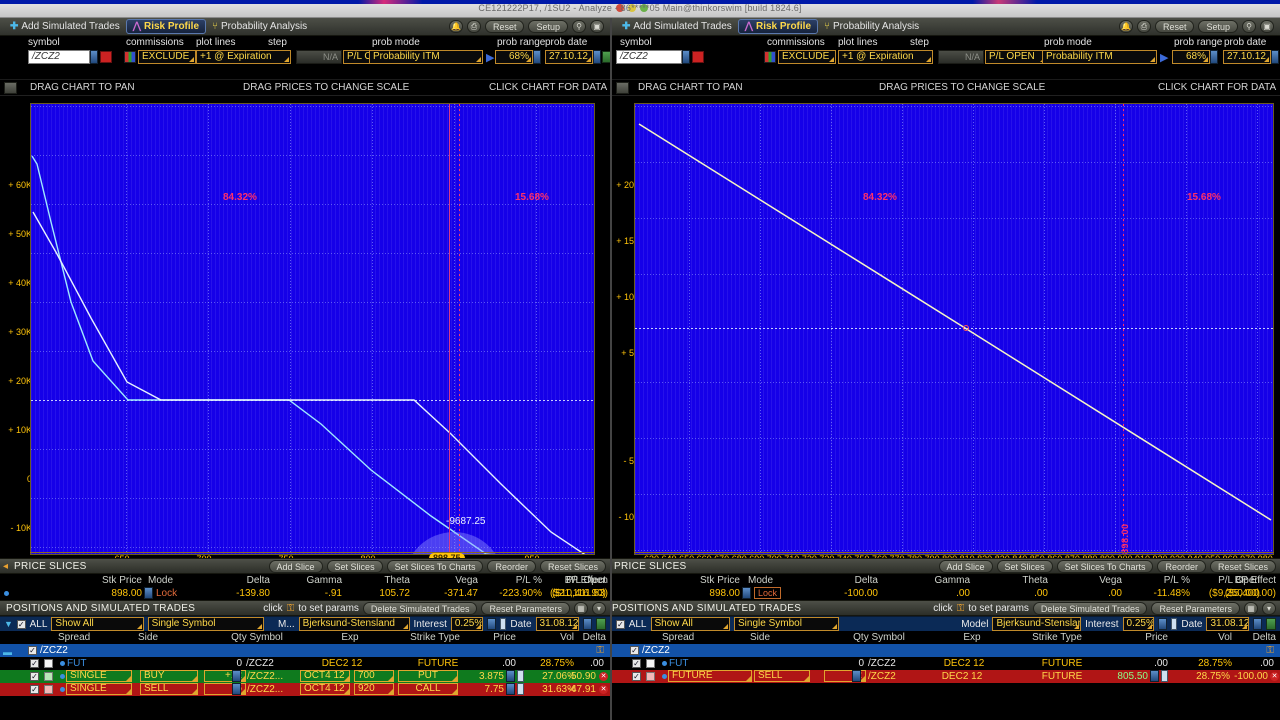 Image resolution: width=1280 pixels, height=720 pixels. I want to click on symbol-input: /ZCZ2, so click(59, 57).